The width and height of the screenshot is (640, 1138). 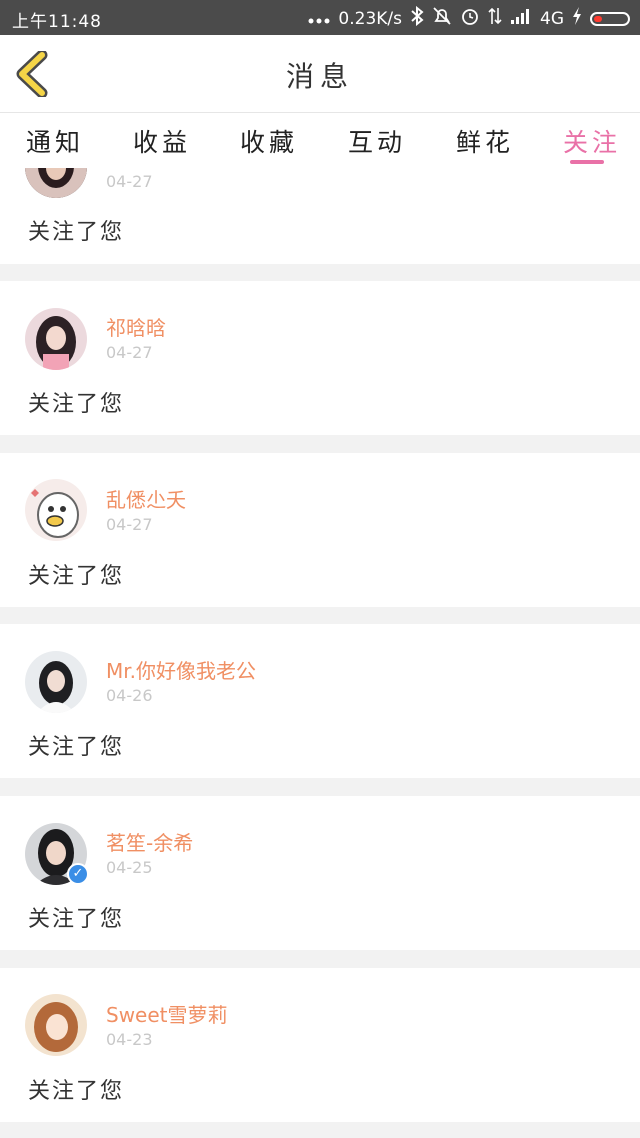 What do you see at coordinates (55, 141) in the screenshot?
I see `tab-notifications: 通知` at bounding box center [55, 141].